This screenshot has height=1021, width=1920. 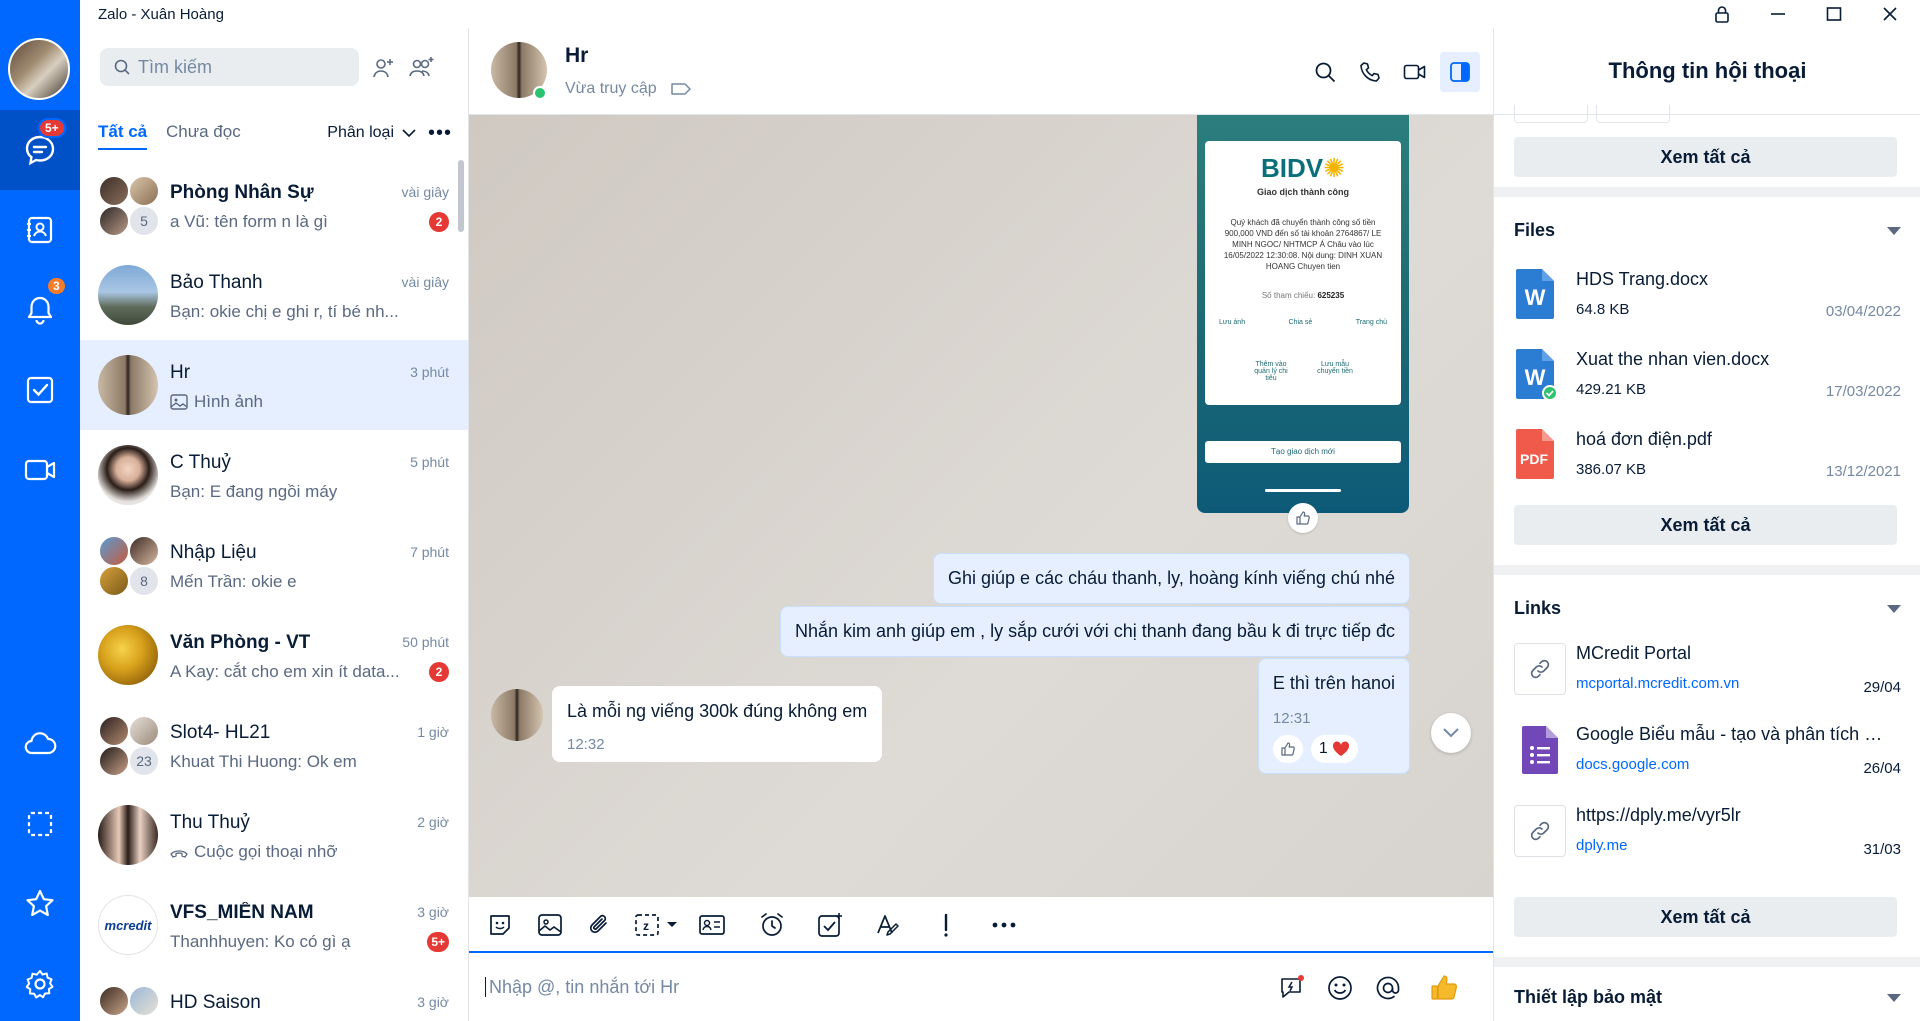 What do you see at coordinates (1460, 72) in the screenshot?
I see `toggle-info-panel-button` at bounding box center [1460, 72].